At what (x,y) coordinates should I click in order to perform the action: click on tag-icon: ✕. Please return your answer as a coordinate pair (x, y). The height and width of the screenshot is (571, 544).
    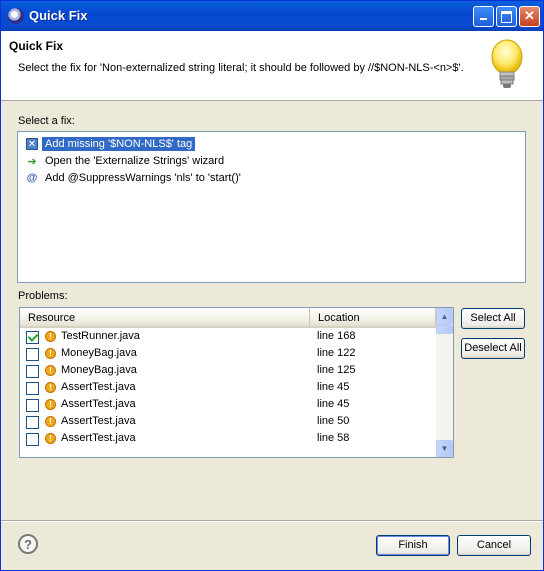
    Looking at the image, I should click on (32, 144).